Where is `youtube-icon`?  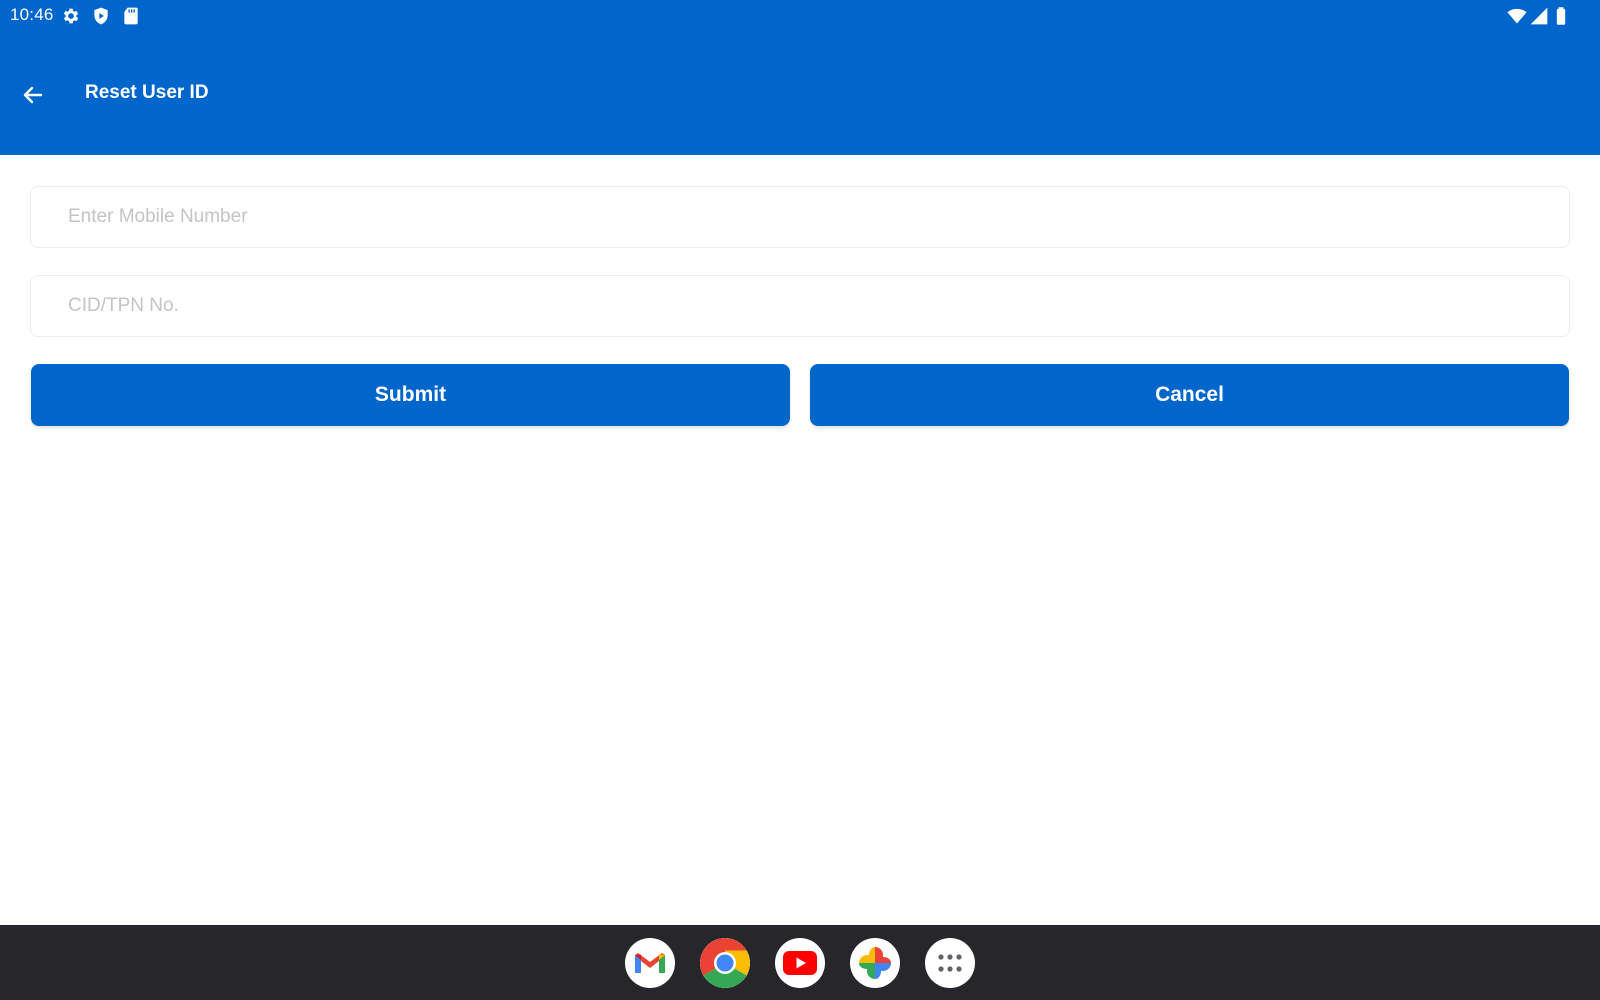 youtube-icon is located at coordinates (800, 963).